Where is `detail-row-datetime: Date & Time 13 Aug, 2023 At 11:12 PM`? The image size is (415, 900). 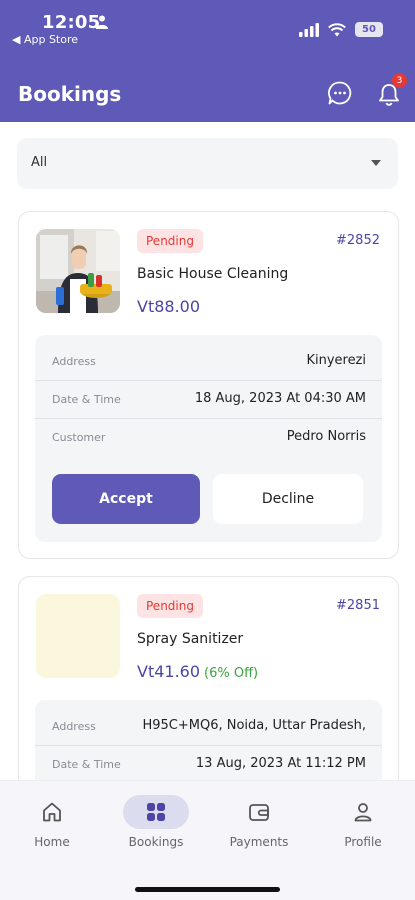
detail-row-datetime: Date & Time 13 Aug, 2023 At 11:12 PM is located at coordinates (208, 765).